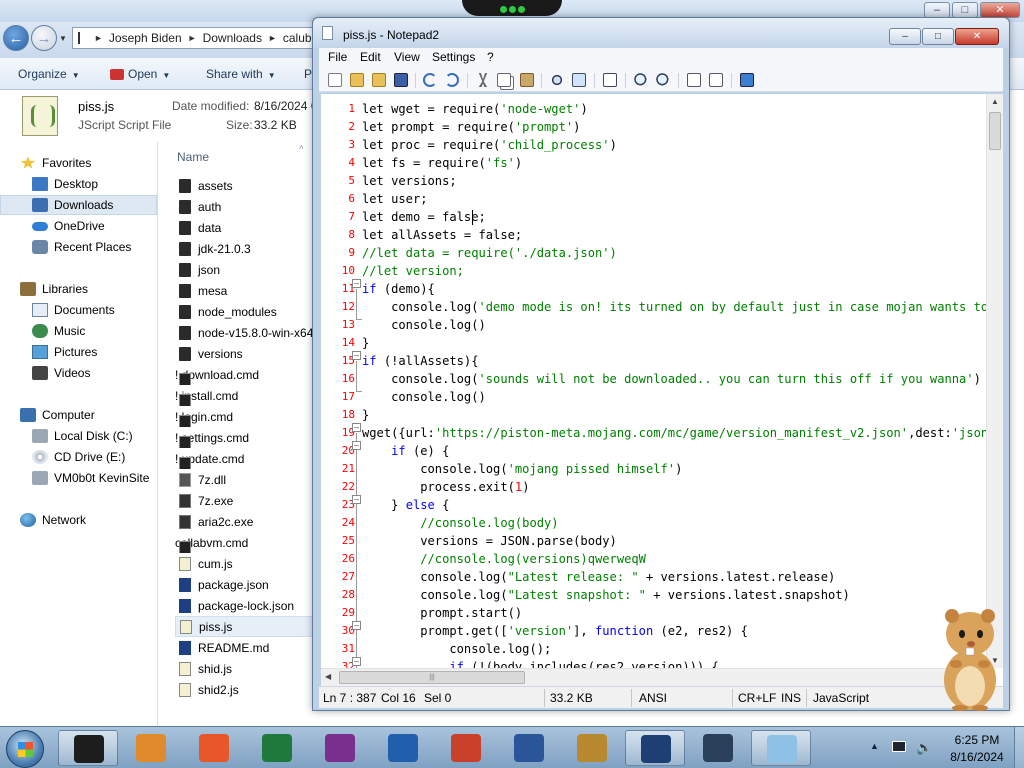 The image size is (1024, 768). I want to click on paste-icon, so click(527, 80).